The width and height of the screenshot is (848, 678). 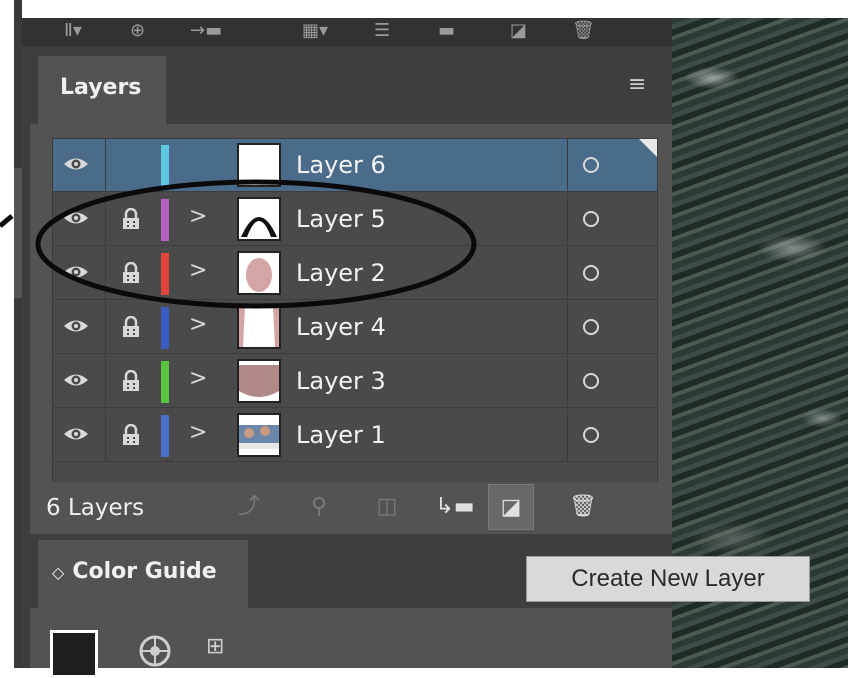 What do you see at coordinates (668, 579) in the screenshot?
I see `tooltip: Create New Layer` at bounding box center [668, 579].